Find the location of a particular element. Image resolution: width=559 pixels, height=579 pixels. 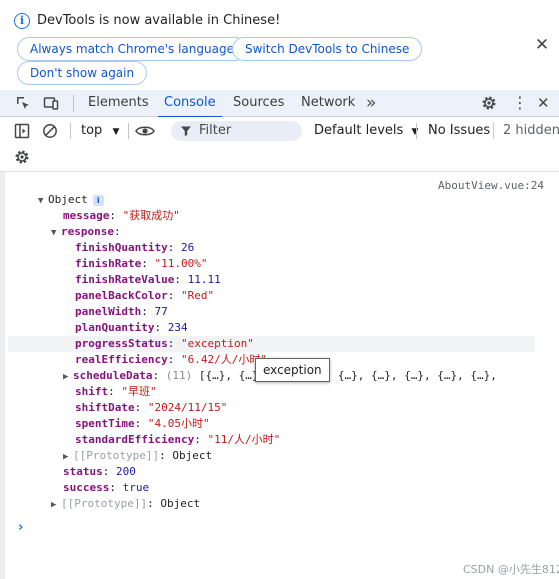

tab-console: Console is located at coordinates (190, 104).